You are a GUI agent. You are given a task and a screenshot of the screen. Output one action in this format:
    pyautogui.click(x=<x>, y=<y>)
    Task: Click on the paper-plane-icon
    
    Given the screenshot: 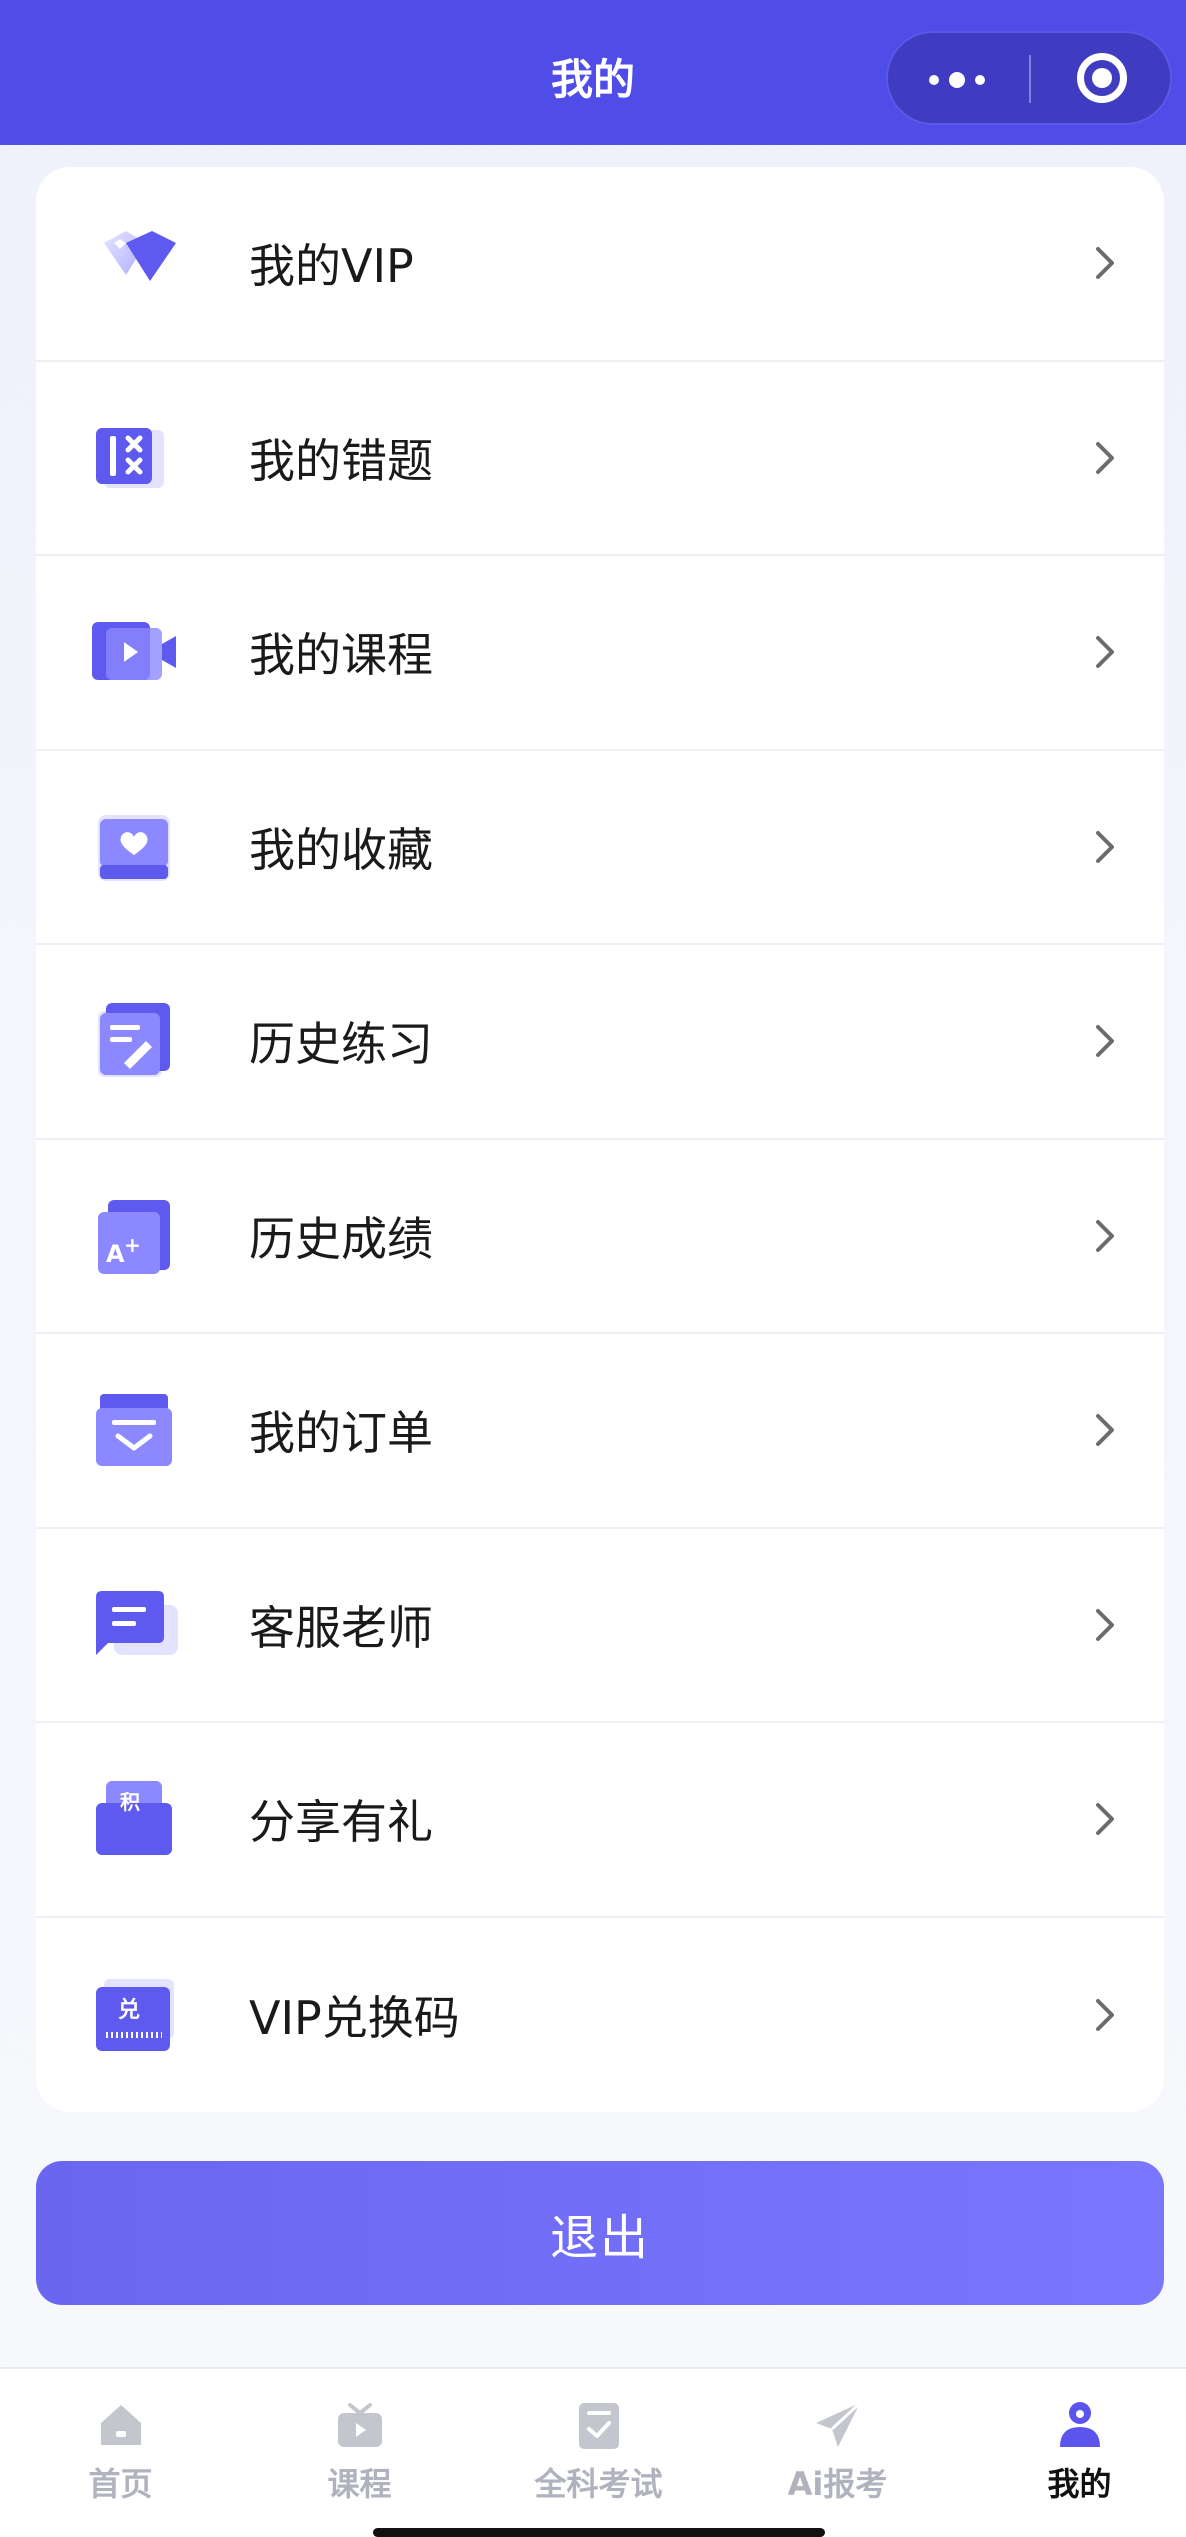 What is the action you would take?
    pyautogui.click(x=838, y=2424)
    